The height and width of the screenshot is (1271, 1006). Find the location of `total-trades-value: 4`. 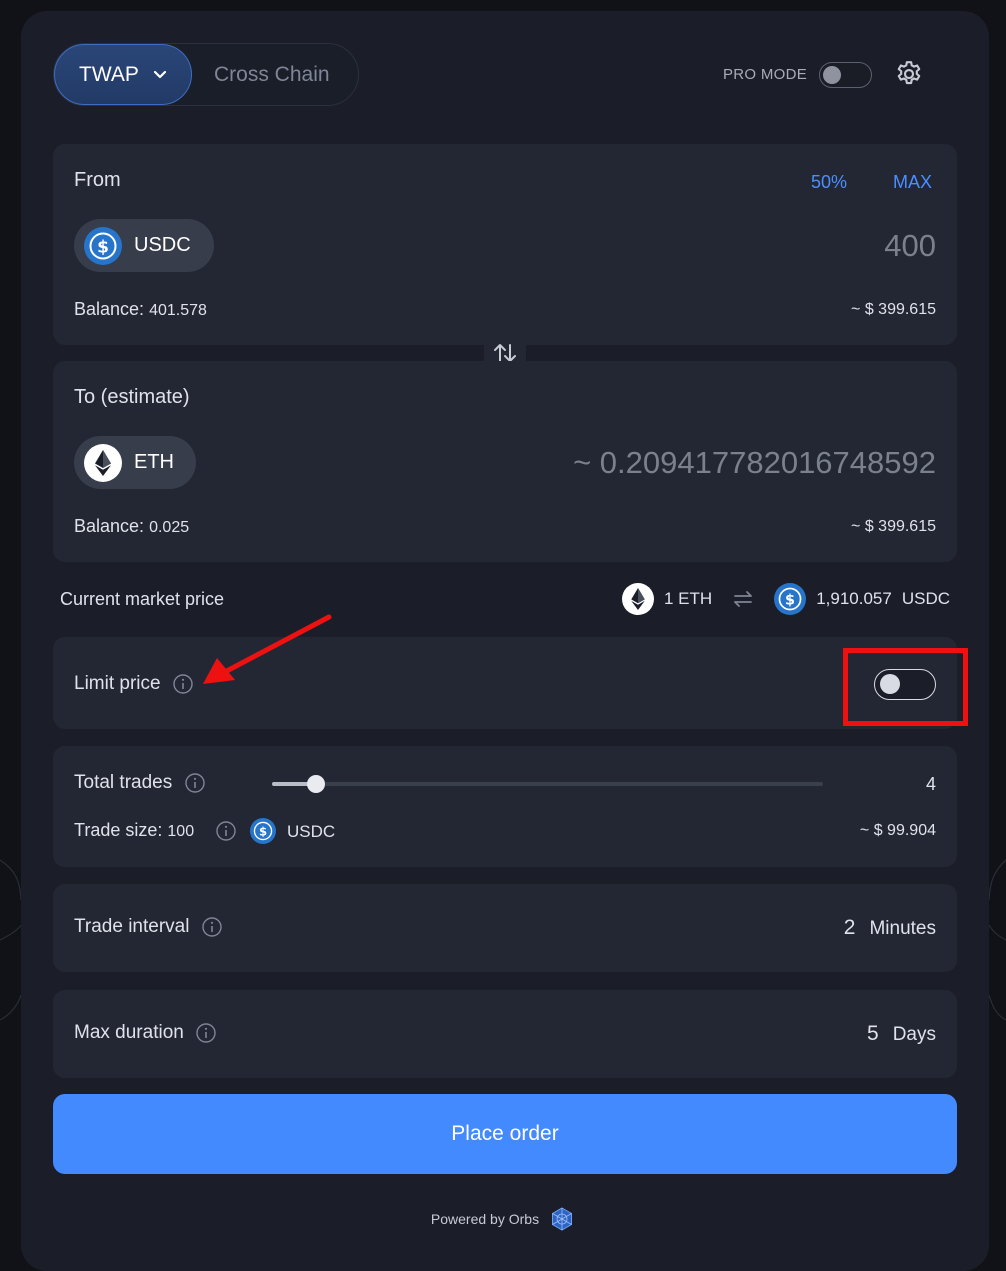

total-trades-value: 4 is located at coordinates (930, 784).